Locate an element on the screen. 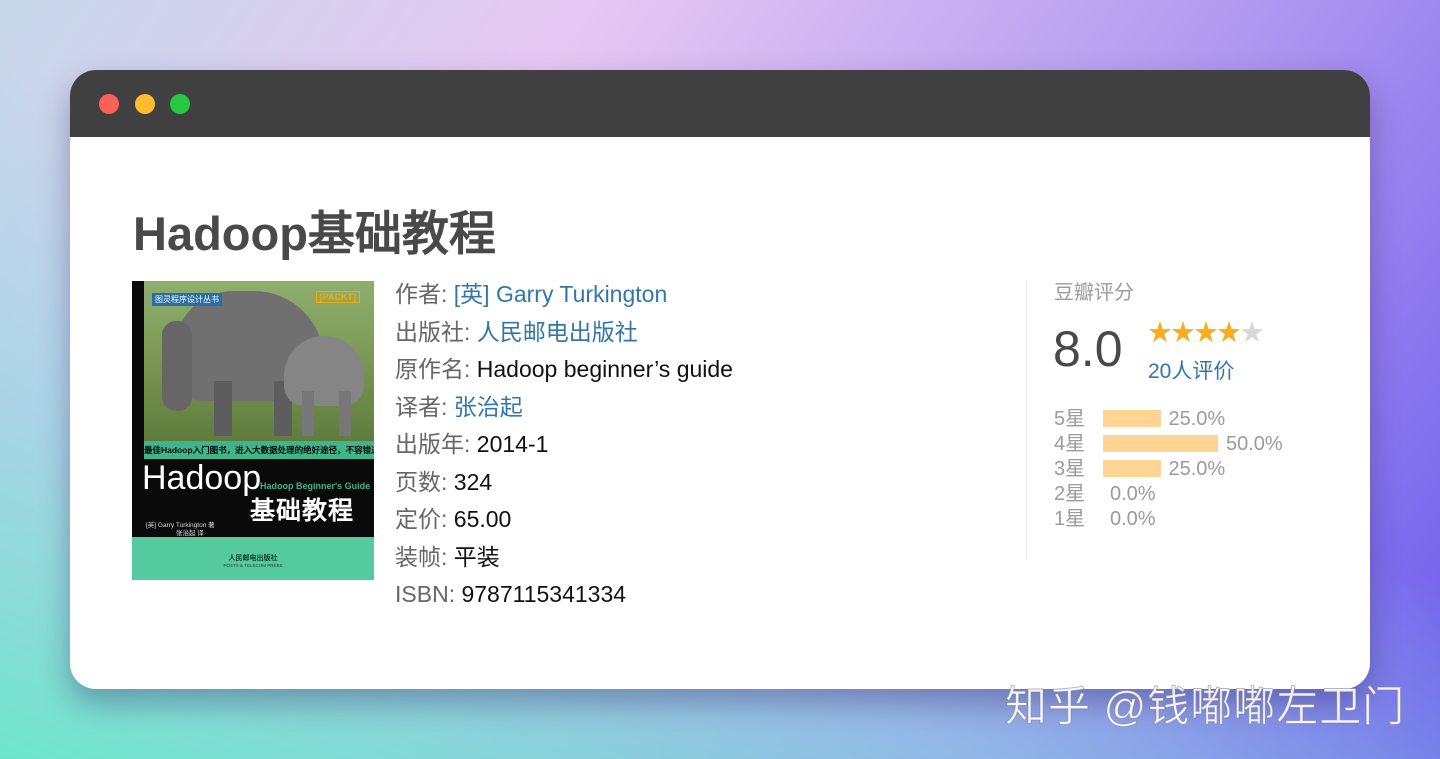 The image size is (1440, 759). translator-link: 张治起 is located at coordinates (488, 407).